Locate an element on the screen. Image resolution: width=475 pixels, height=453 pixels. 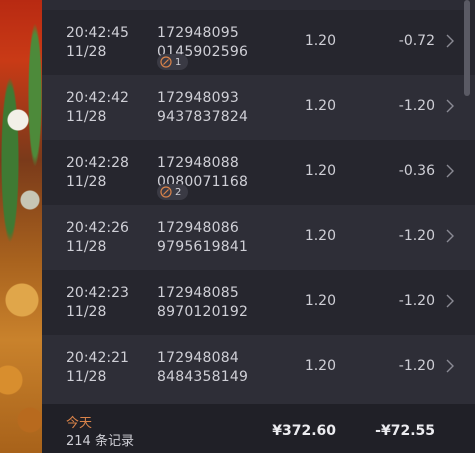
order-id-cell: 172948085 8970120192 is located at coordinates (202, 303).